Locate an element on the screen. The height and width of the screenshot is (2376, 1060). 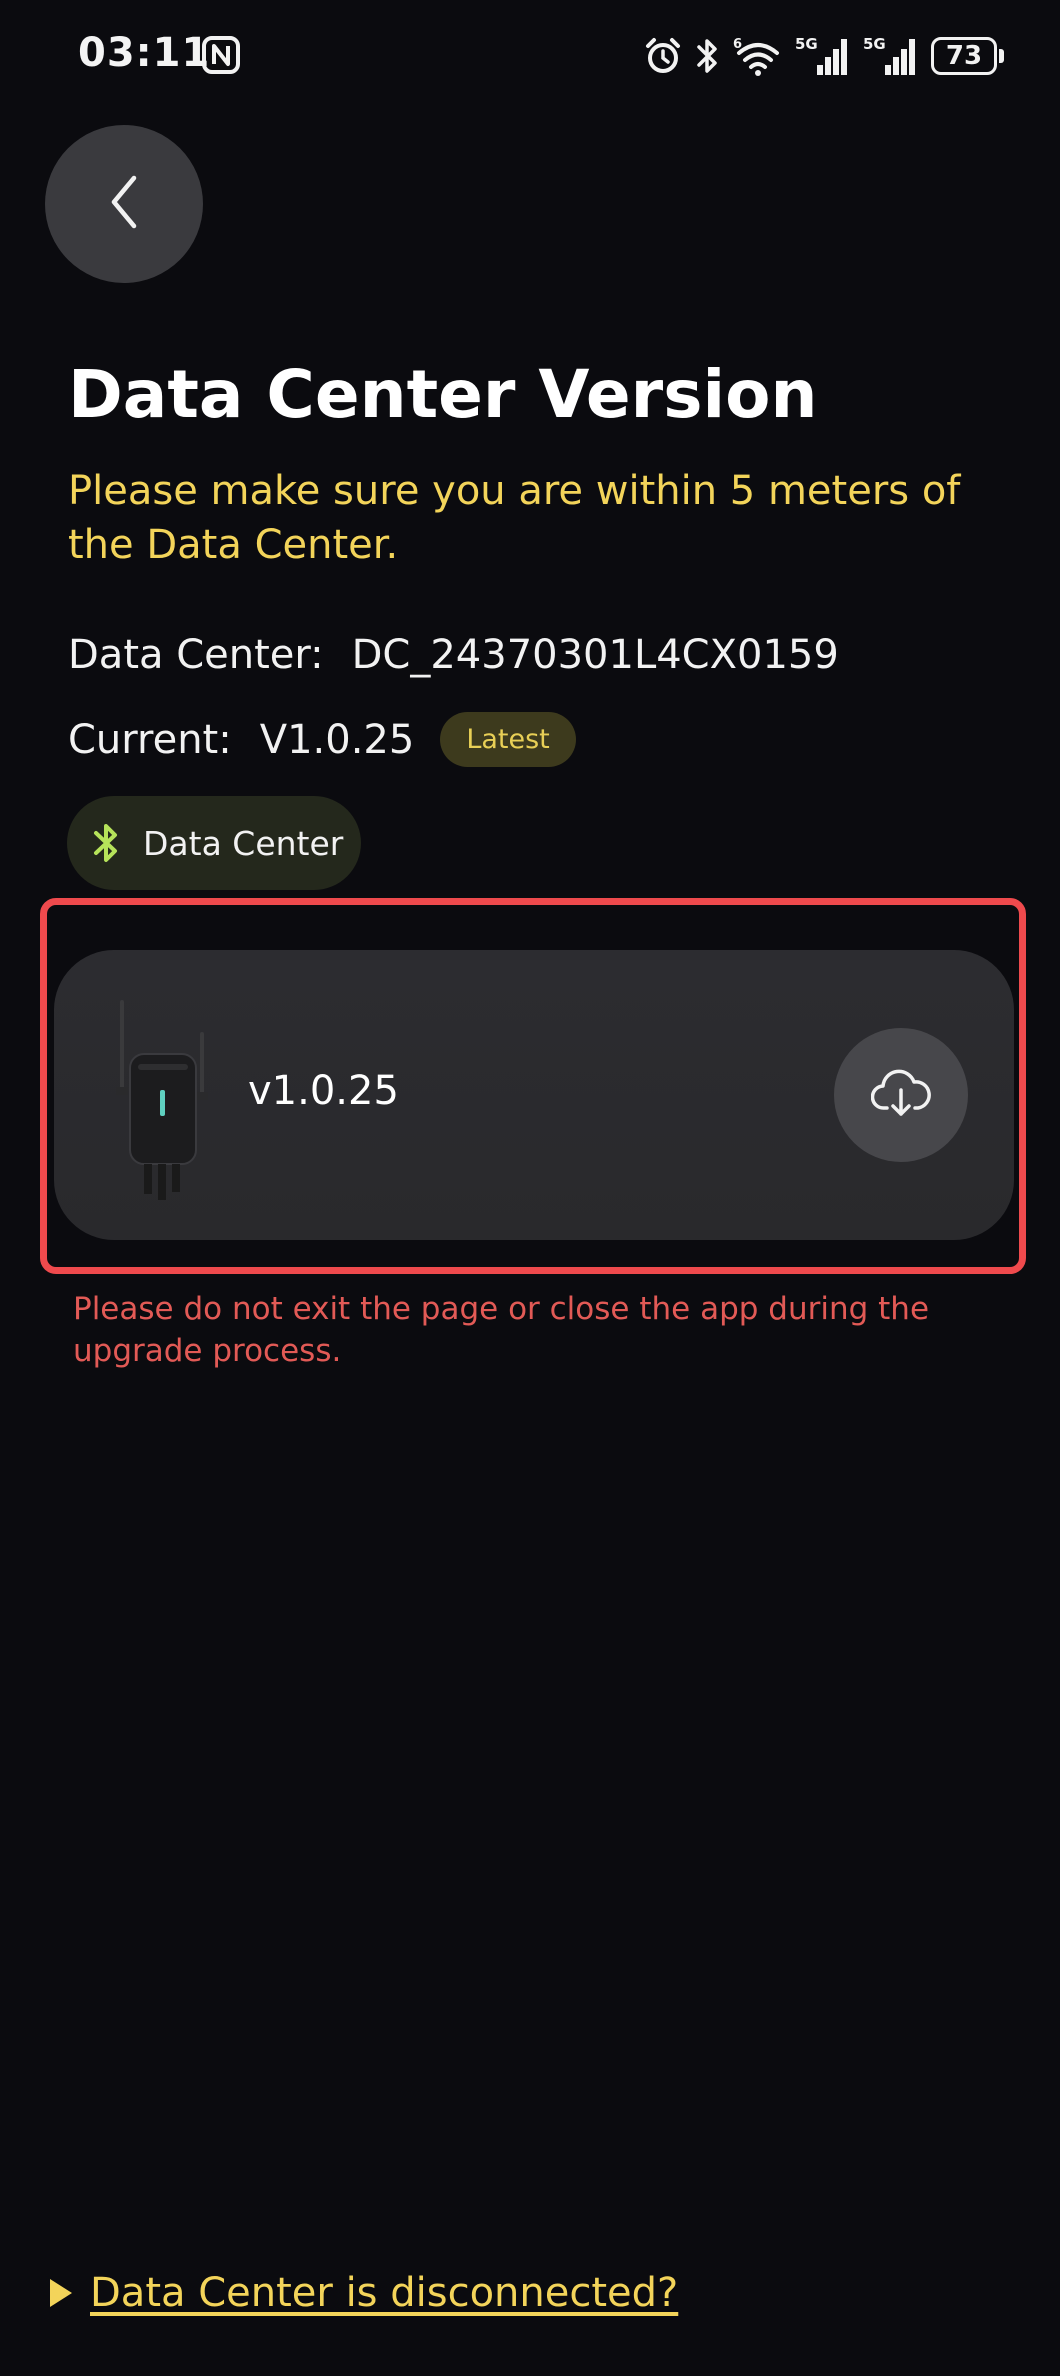
data-center-id: DC_24370301L4CX0159 is located at coordinates (595, 655).